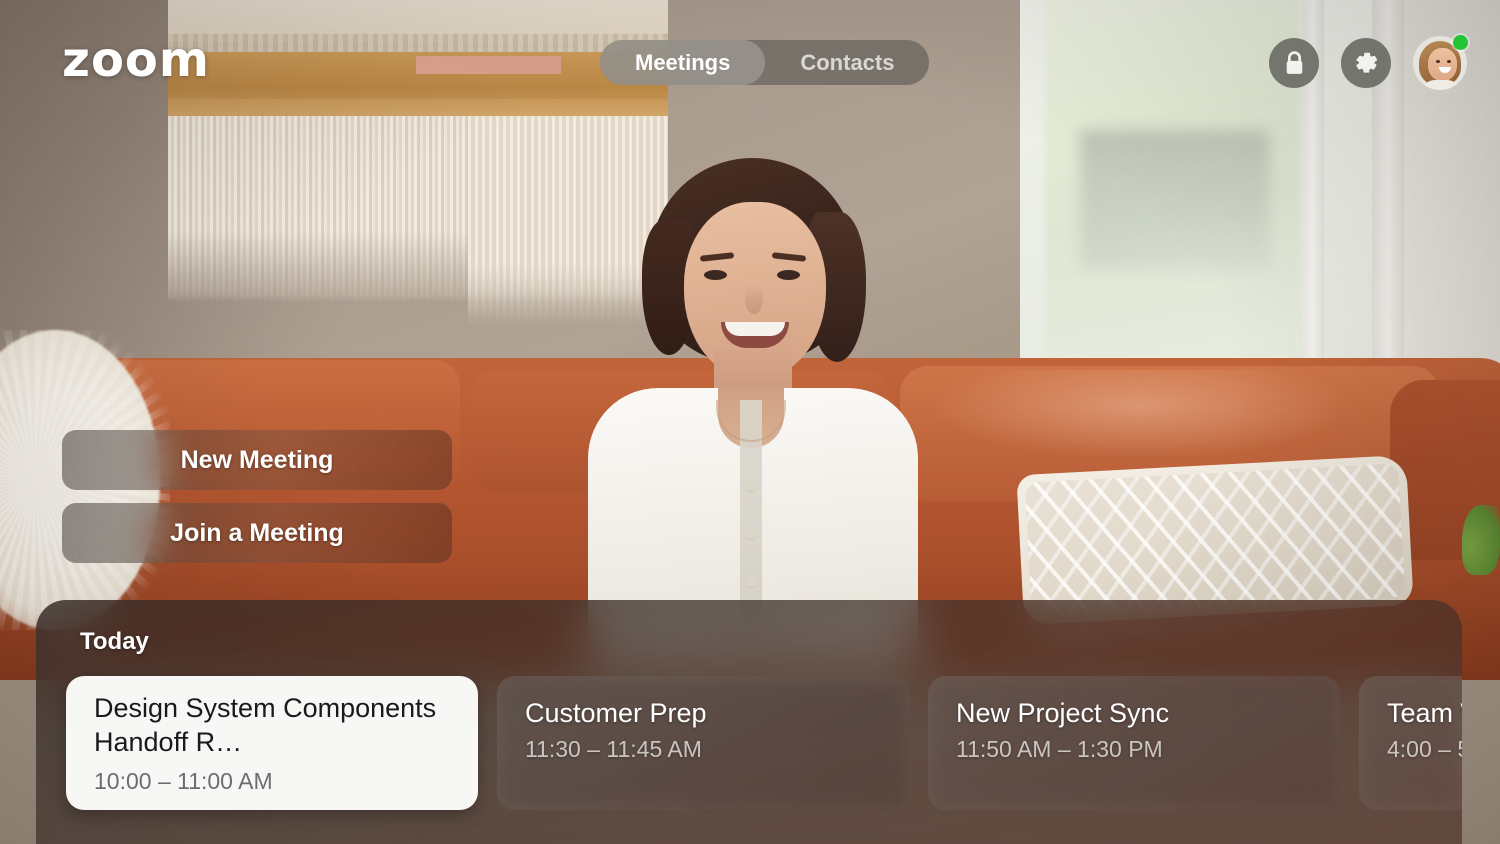  I want to click on lock-button, so click(1294, 63).